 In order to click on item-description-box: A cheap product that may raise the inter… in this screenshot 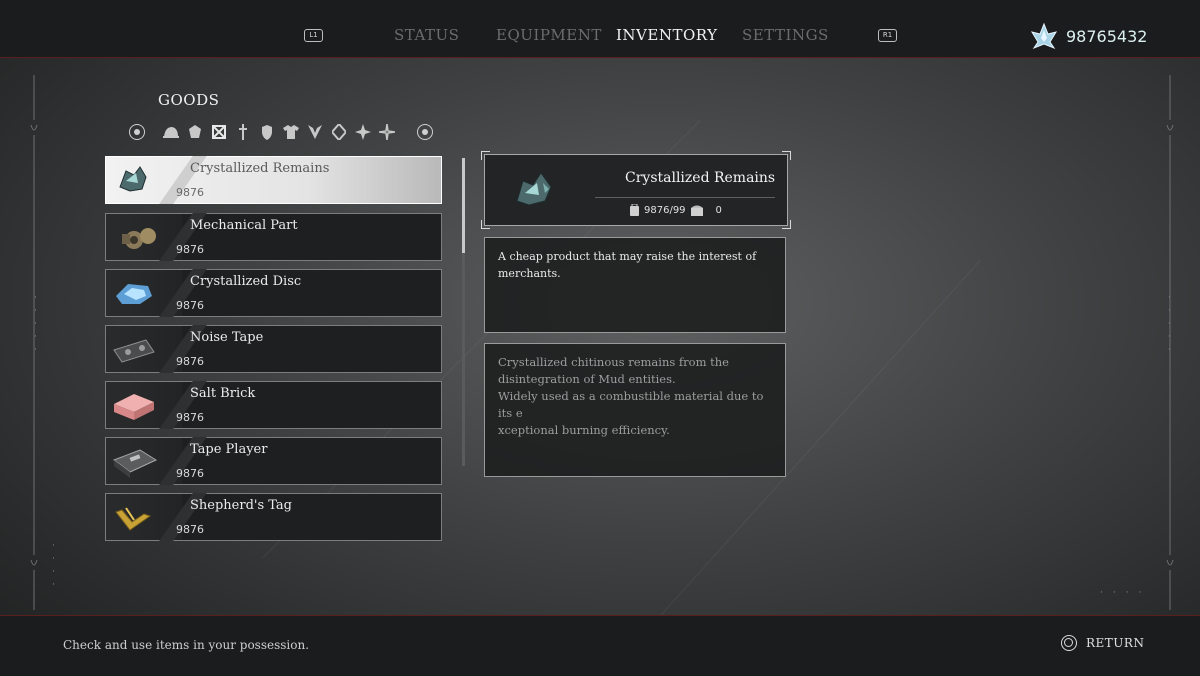, I will do `click(635, 285)`.